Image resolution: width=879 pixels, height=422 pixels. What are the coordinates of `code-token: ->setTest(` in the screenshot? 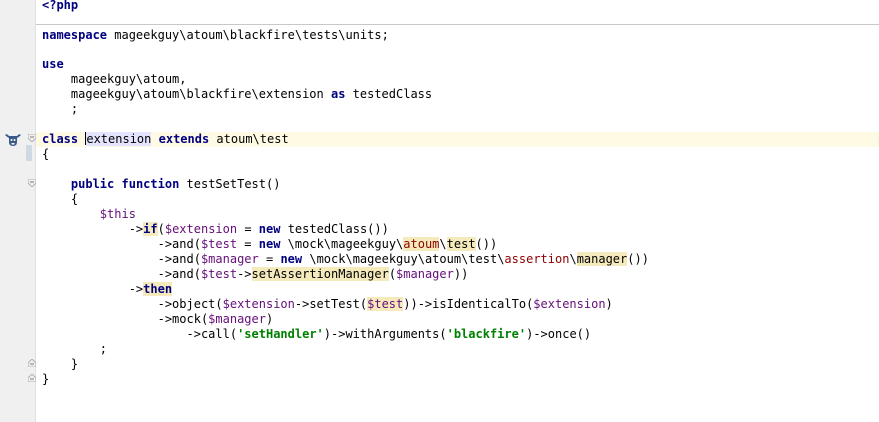 It's located at (331, 304).